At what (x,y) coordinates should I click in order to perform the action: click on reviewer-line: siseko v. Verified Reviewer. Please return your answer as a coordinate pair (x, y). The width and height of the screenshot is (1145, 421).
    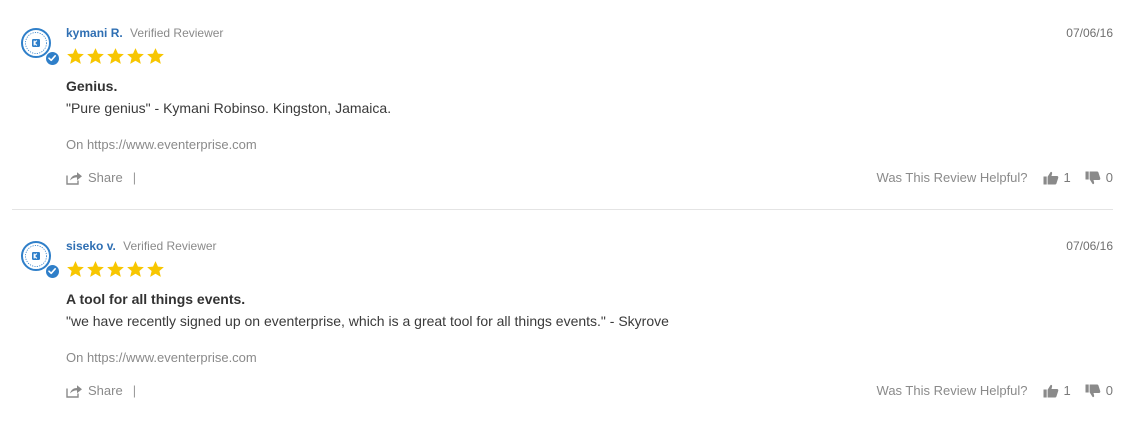
    Looking at the image, I should click on (141, 246).